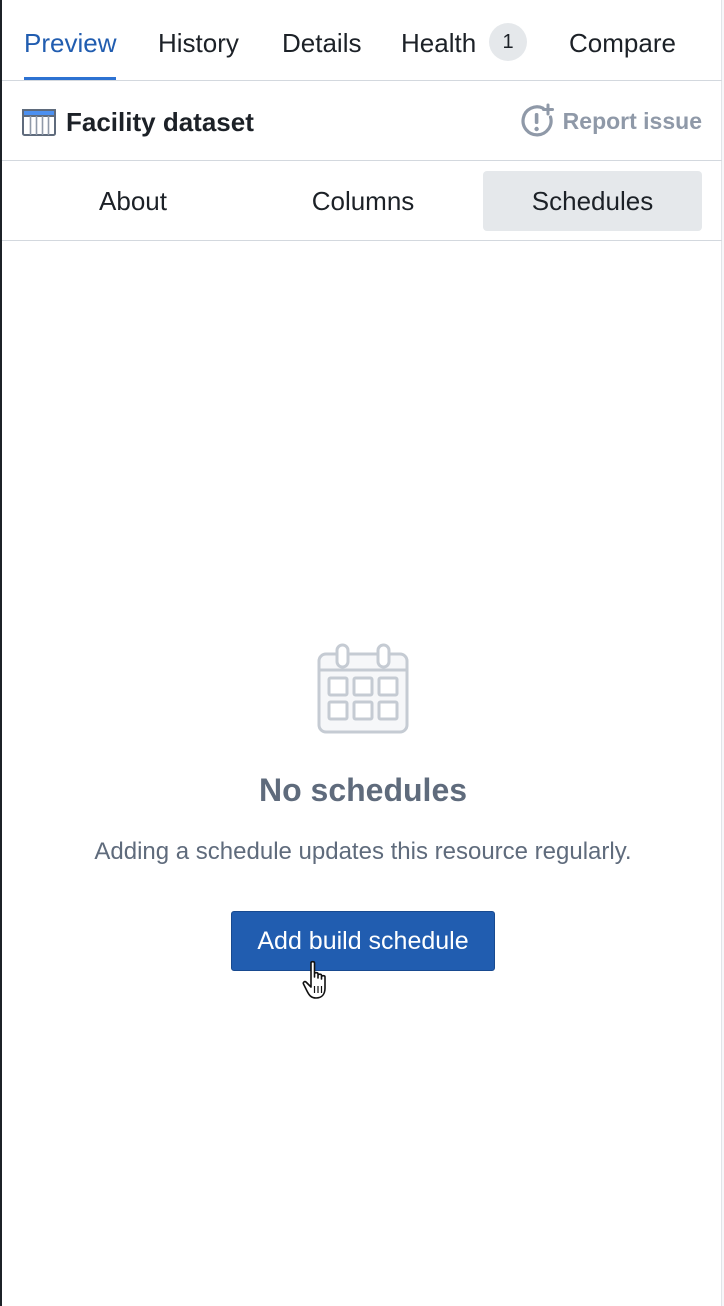 The height and width of the screenshot is (1306, 724). I want to click on subtab-columns-label: Columns, so click(363, 201).